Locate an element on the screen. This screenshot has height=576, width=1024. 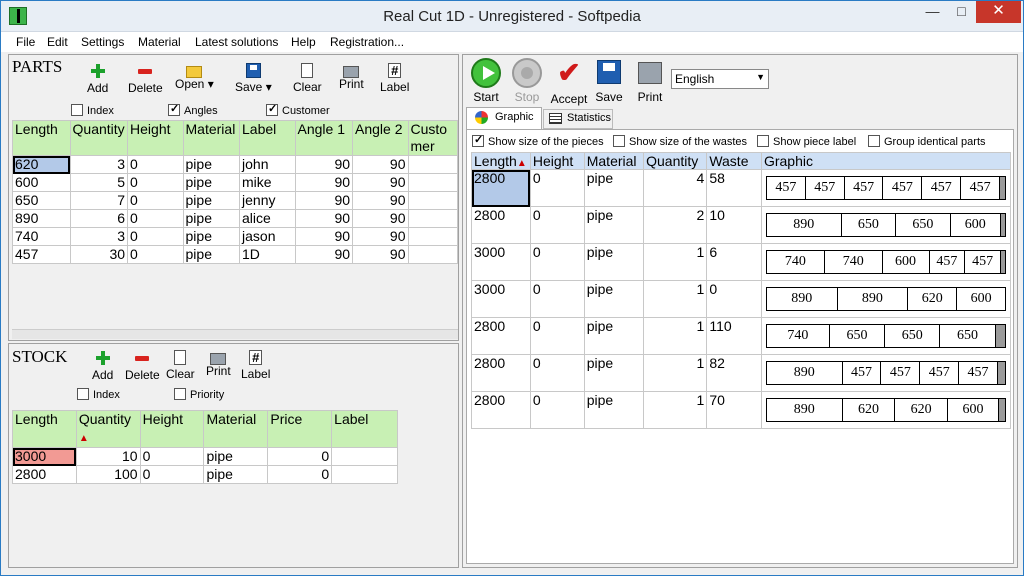
table-row: 620 3 0 pipe john 90 90 is located at coordinates (235, 164).